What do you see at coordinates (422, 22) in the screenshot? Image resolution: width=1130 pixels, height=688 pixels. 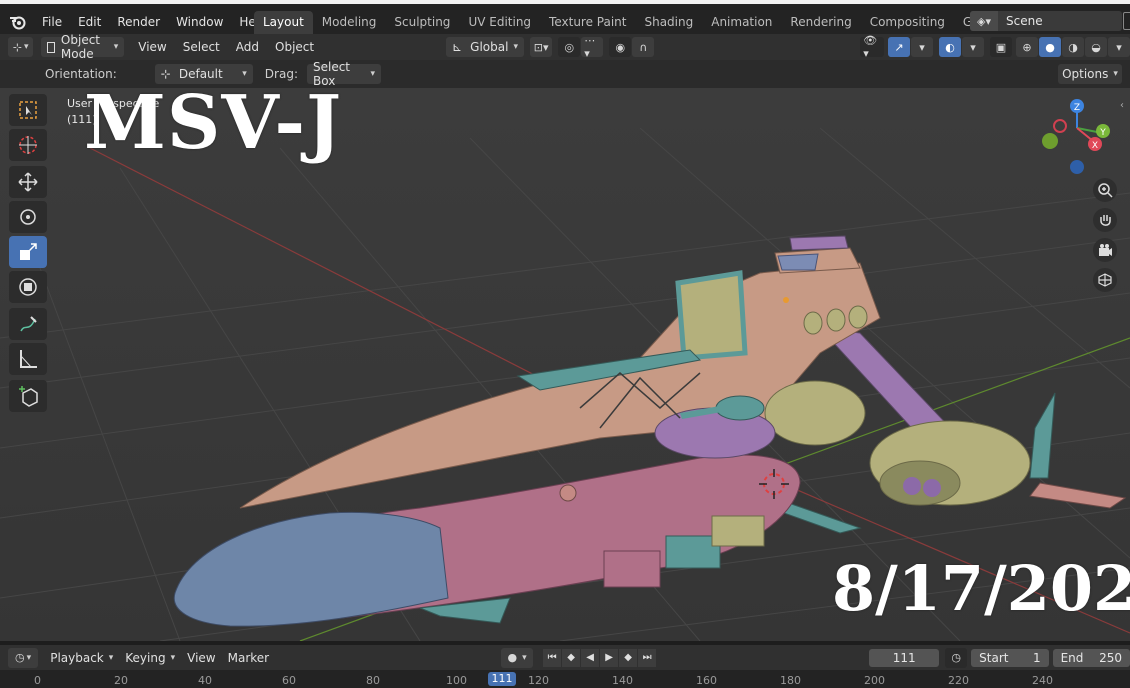 I see `tab-sculpting: Sculpting` at bounding box center [422, 22].